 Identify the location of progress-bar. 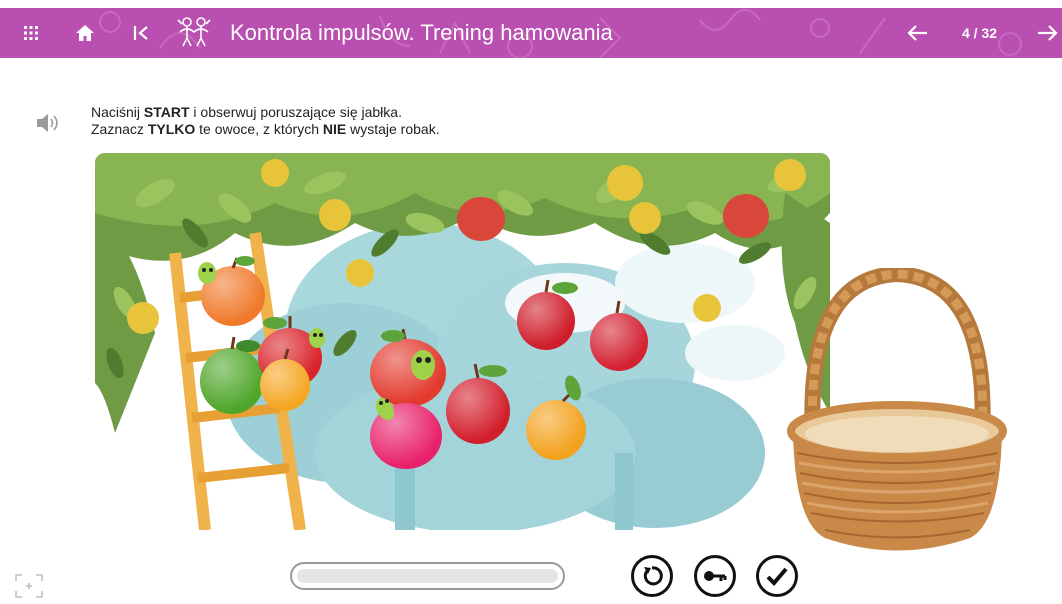
(427, 576).